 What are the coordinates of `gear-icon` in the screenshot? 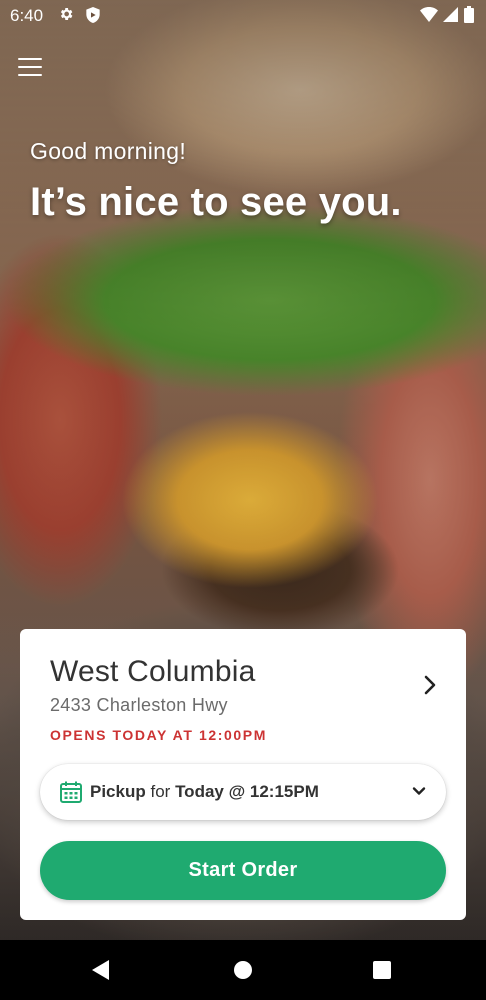 It's located at (66, 14).